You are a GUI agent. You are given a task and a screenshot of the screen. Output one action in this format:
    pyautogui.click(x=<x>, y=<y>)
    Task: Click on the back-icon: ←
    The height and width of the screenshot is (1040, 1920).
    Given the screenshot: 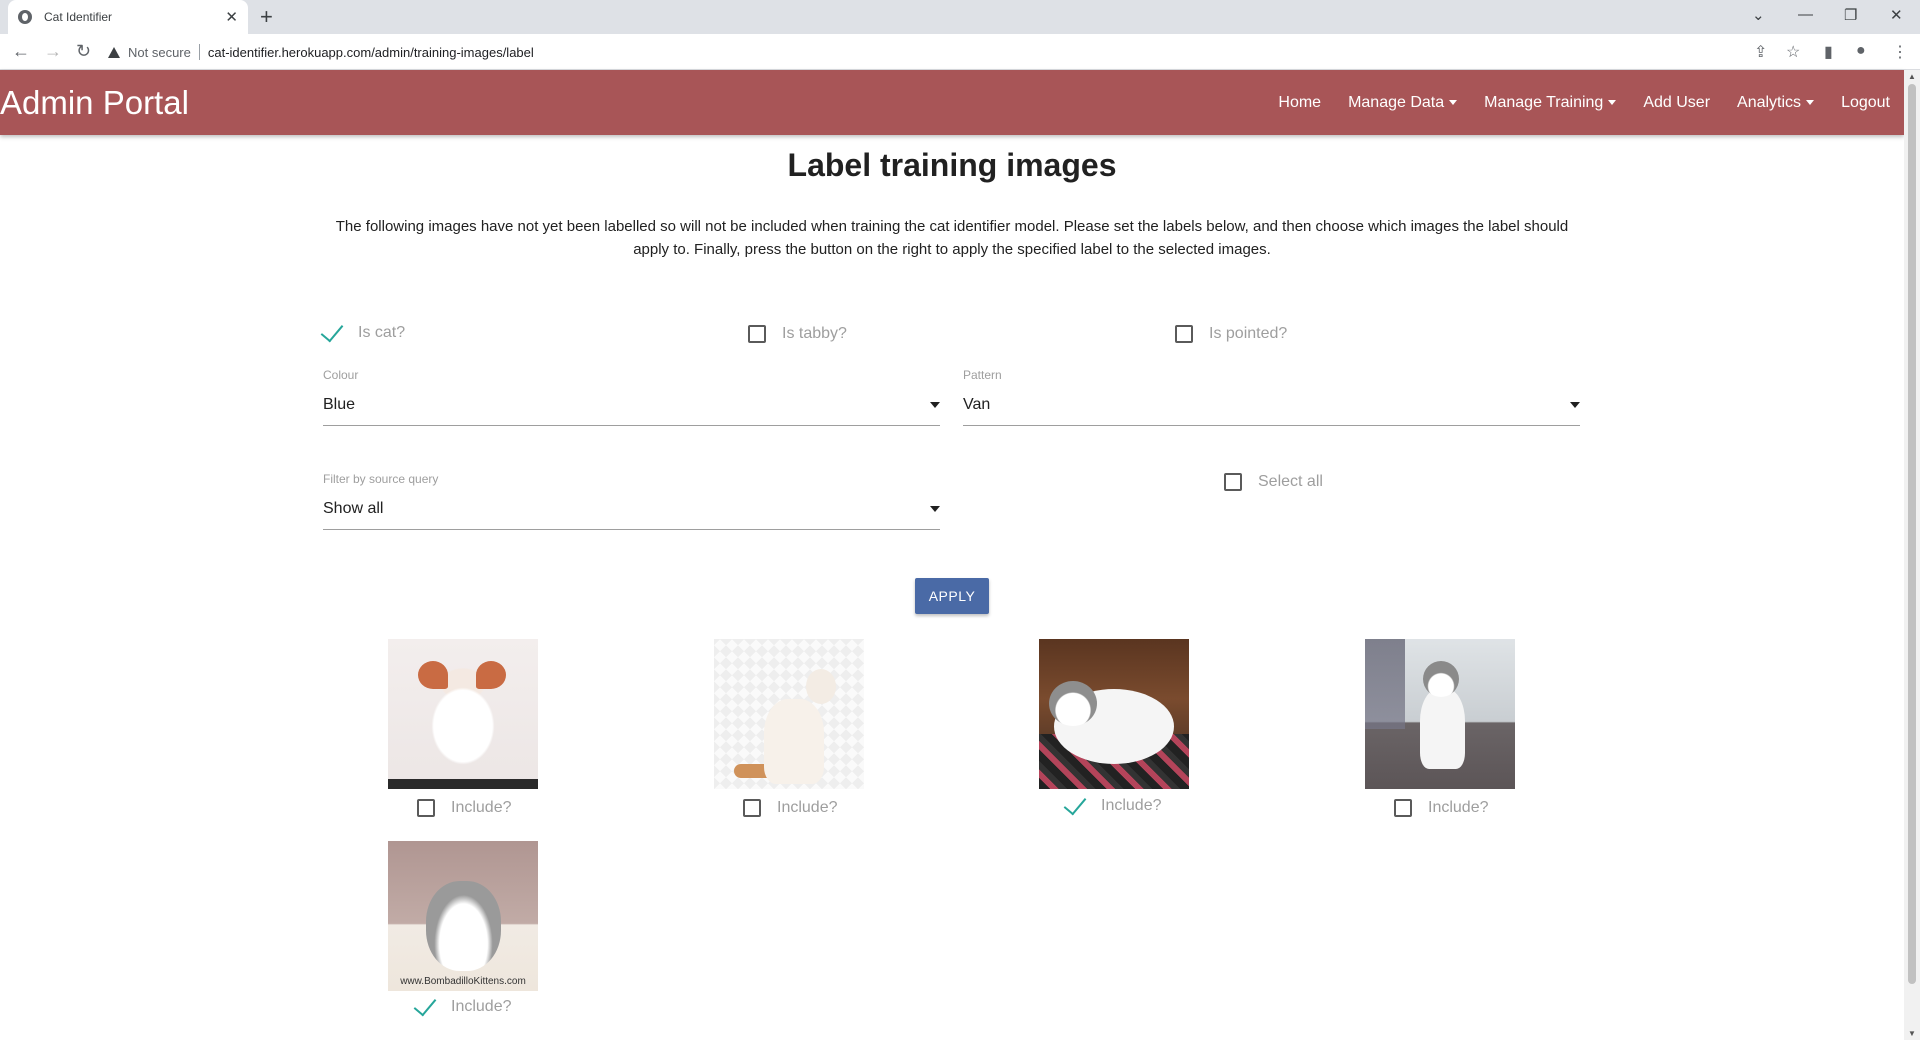 What is the action you would take?
    pyautogui.click(x=21, y=51)
    